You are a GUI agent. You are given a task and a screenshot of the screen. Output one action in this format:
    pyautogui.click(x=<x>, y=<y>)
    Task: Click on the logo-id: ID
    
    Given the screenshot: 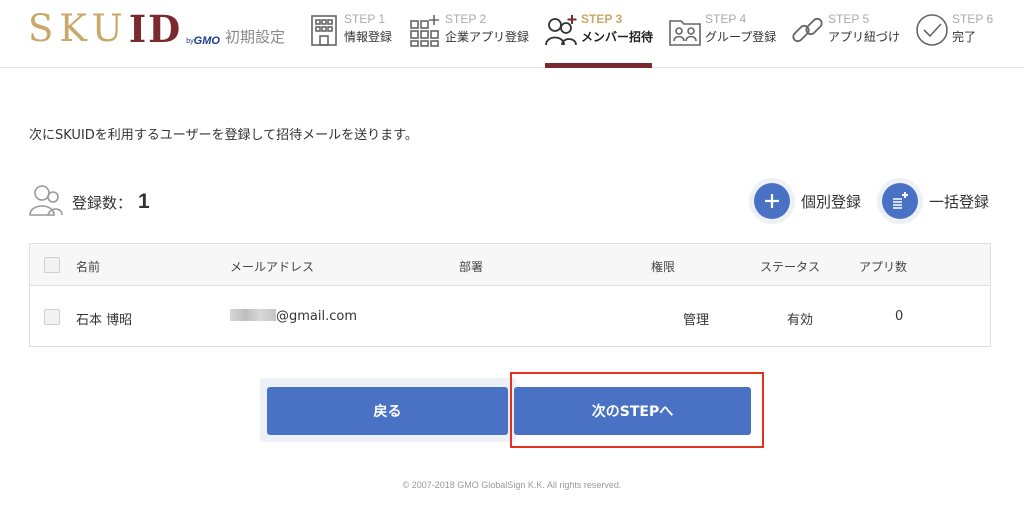 What is the action you would take?
    pyautogui.click(x=155, y=29)
    